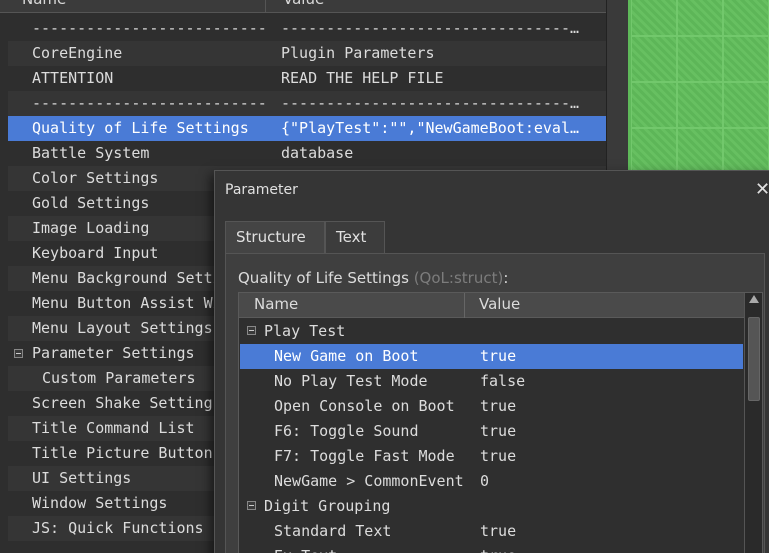 Image resolution: width=769 pixels, height=553 pixels. I want to click on tree-row: No Play Test Mode false, so click(491, 381).